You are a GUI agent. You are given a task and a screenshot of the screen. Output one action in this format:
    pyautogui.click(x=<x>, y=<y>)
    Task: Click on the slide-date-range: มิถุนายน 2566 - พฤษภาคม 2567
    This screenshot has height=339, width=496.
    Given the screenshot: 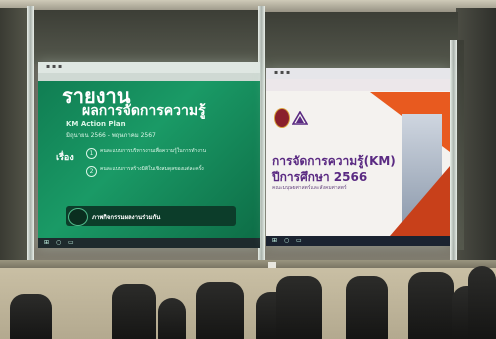 What is the action you would take?
    pyautogui.click(x=111, y=135)
    